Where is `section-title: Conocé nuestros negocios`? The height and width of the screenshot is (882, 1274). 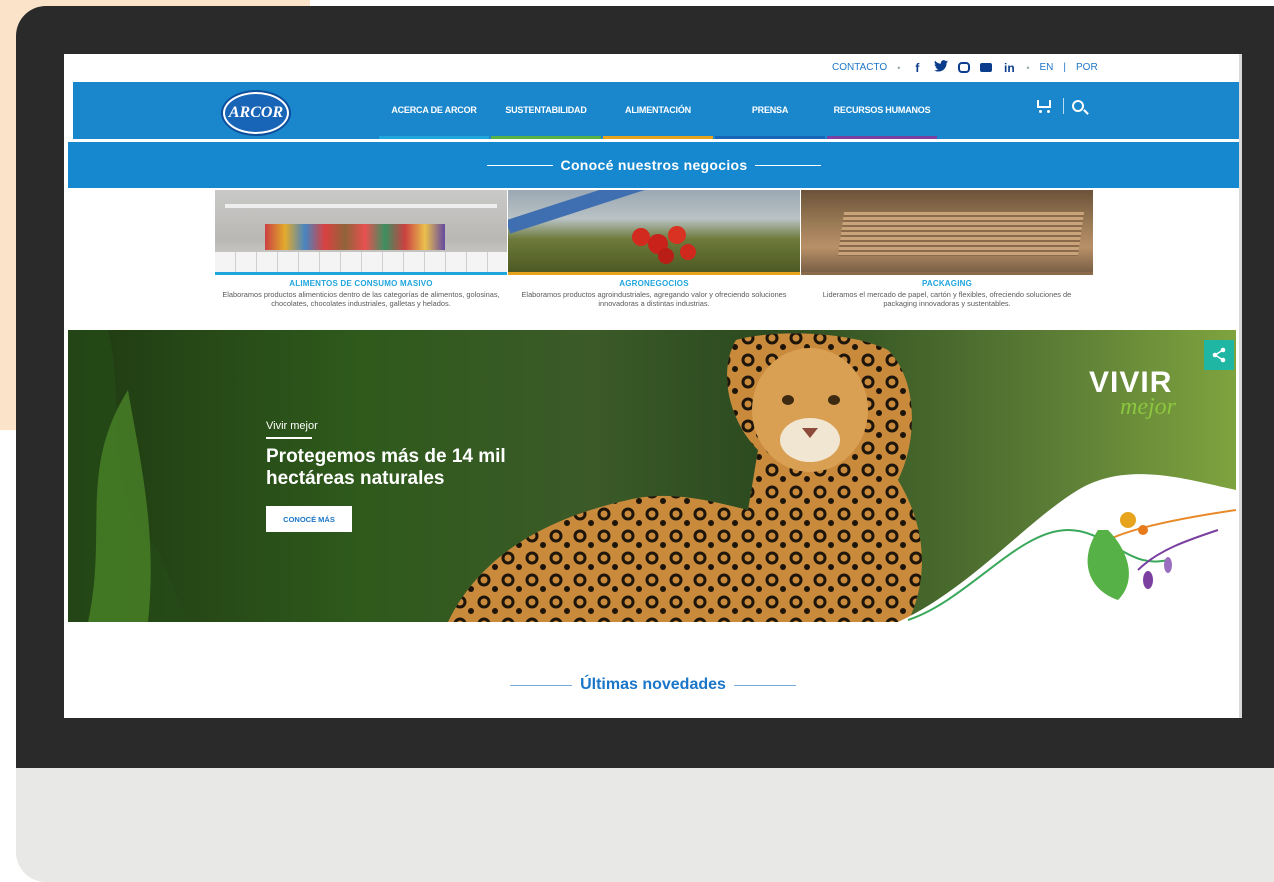 section-title: Conocé nuestros negocios is located at coordinates (654, 165).